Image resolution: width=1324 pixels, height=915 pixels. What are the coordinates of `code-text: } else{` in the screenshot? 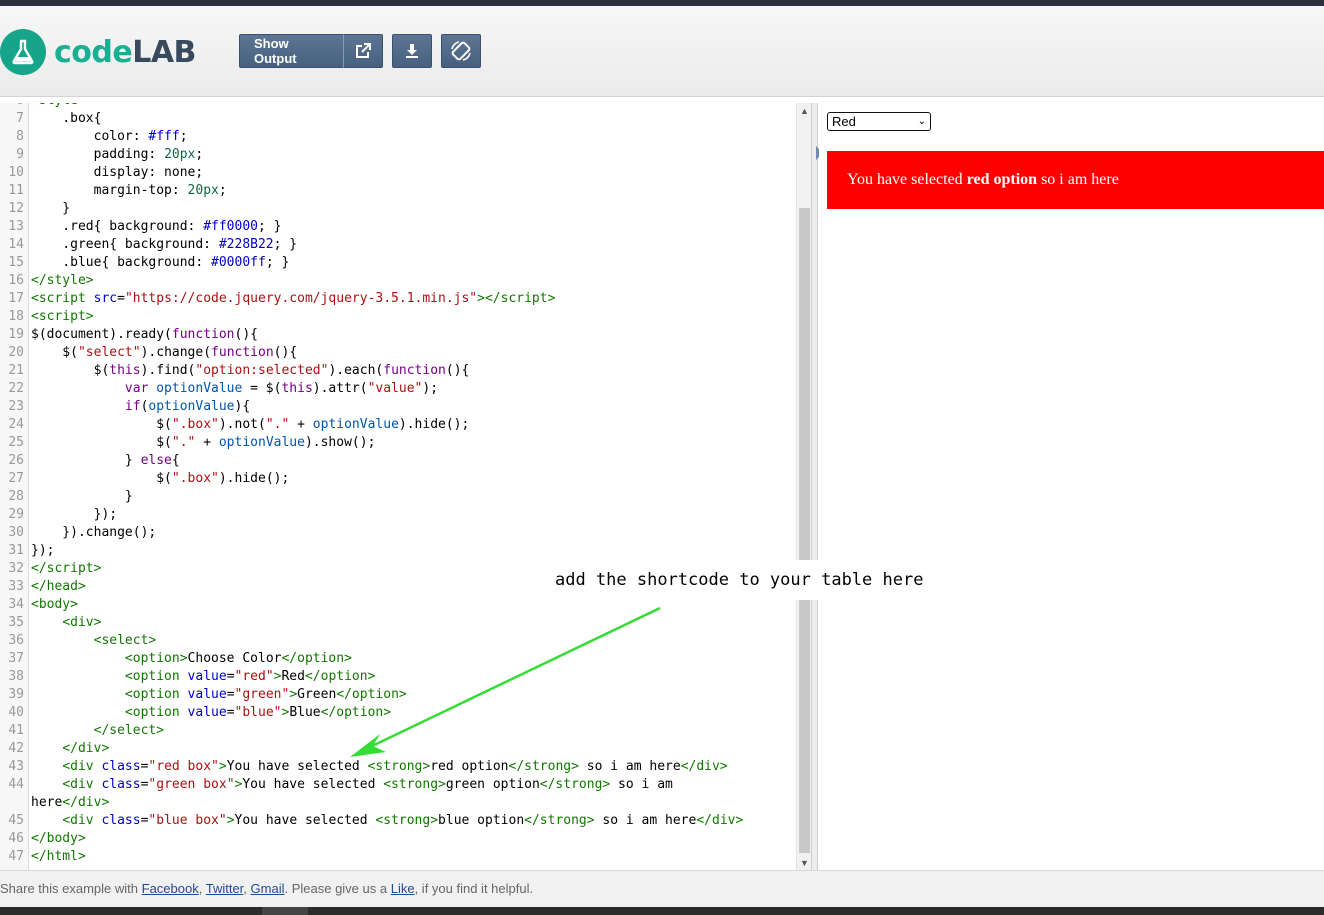 It's located at (105, 460).